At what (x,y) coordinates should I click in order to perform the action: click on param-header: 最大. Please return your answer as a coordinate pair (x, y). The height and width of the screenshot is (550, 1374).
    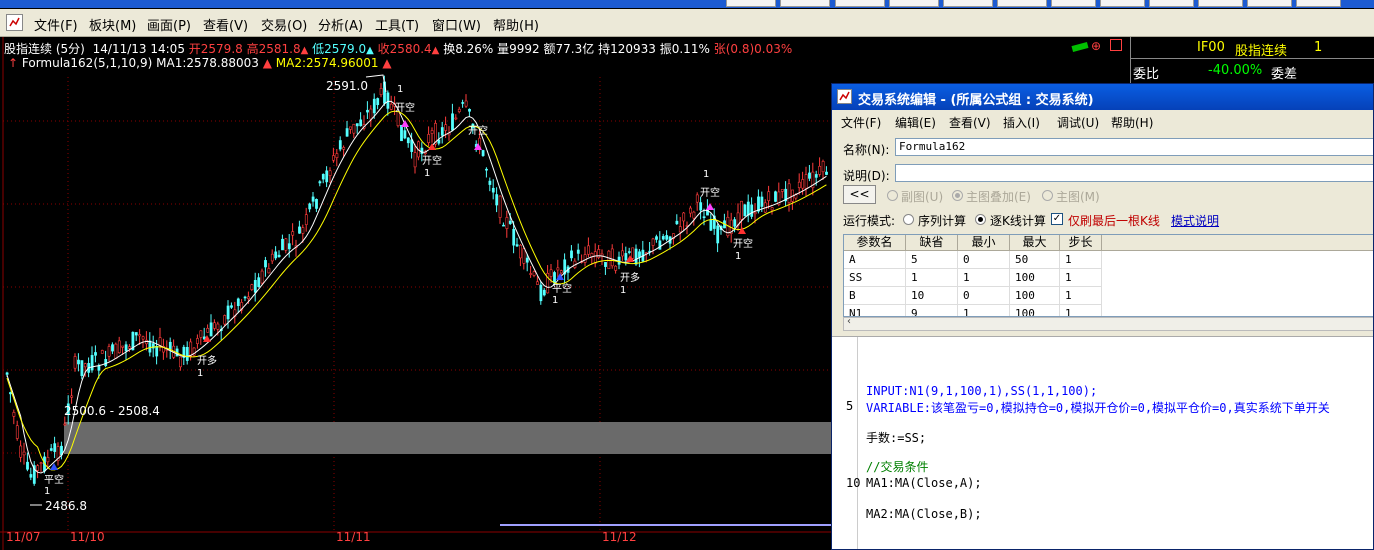
    Looking at the image, I should click on (1035, 243).